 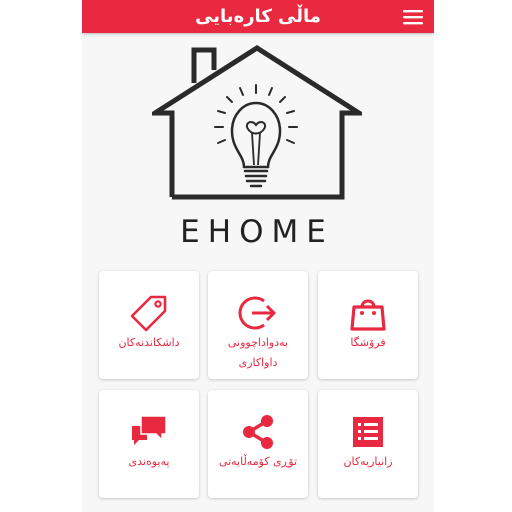 What do you see at coordinates (258, 352) in the screenshot?
I see `order-tracking-label: بەدواداچوونی داواکاری` at bounding box center [258, 352].